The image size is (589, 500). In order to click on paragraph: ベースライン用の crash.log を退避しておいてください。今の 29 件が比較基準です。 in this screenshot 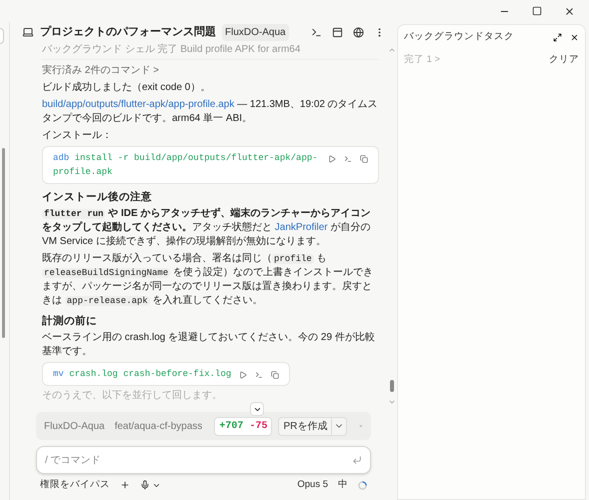, I will do `click(209, 345)`.